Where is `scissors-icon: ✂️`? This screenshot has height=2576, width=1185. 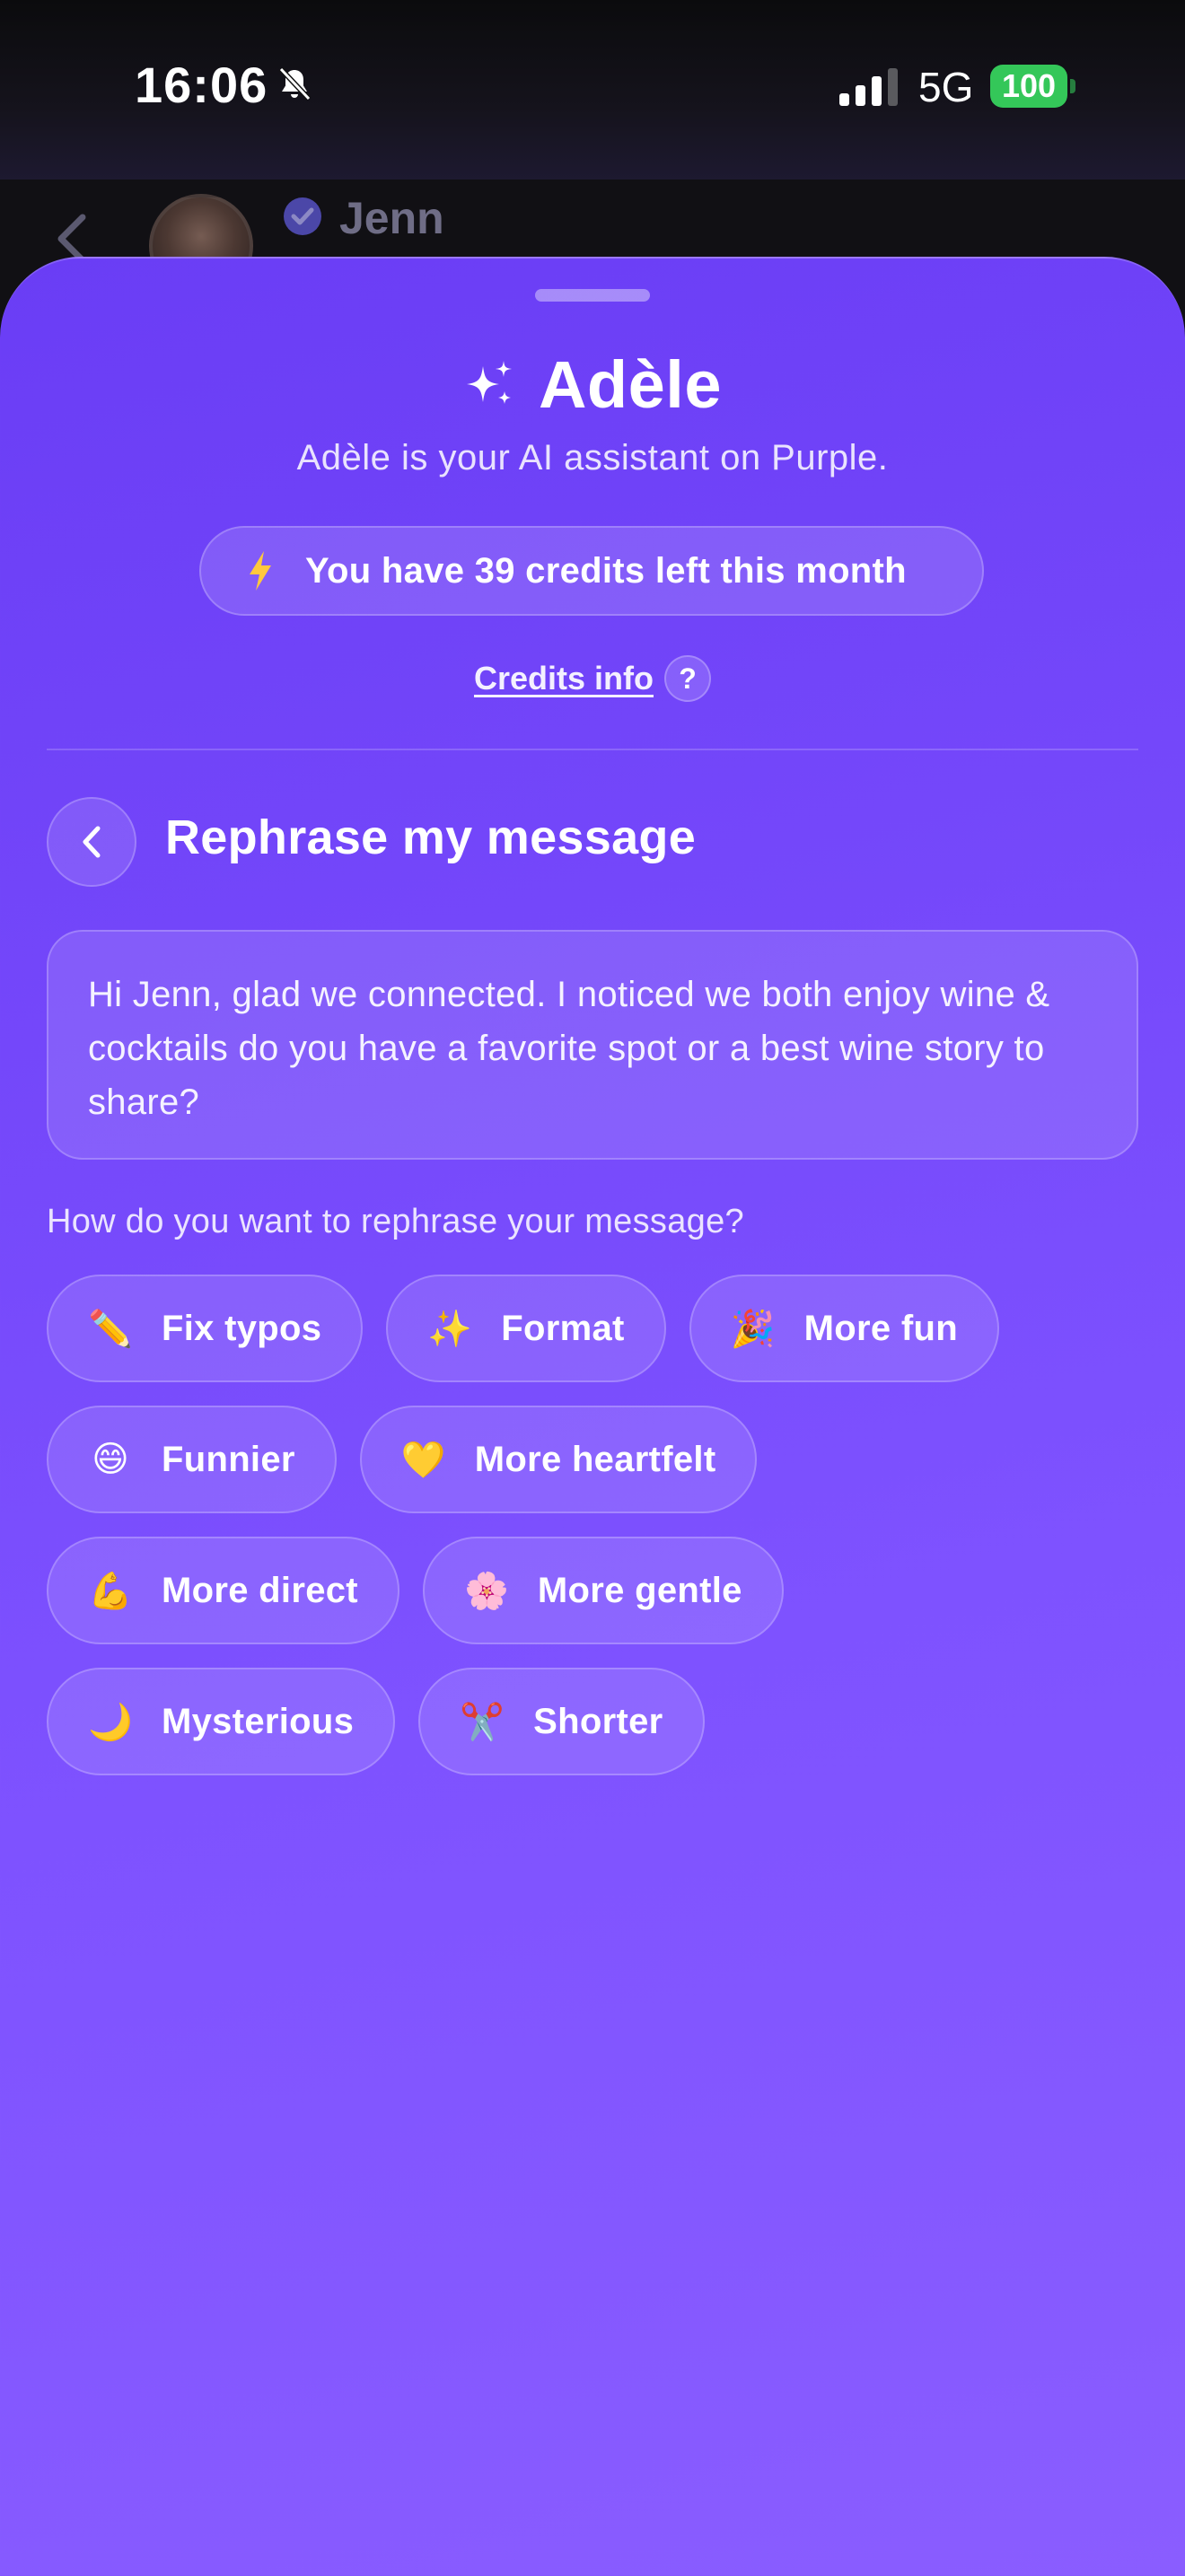 scissors-icon: ✂️ is located at coordinates (482, 1722).